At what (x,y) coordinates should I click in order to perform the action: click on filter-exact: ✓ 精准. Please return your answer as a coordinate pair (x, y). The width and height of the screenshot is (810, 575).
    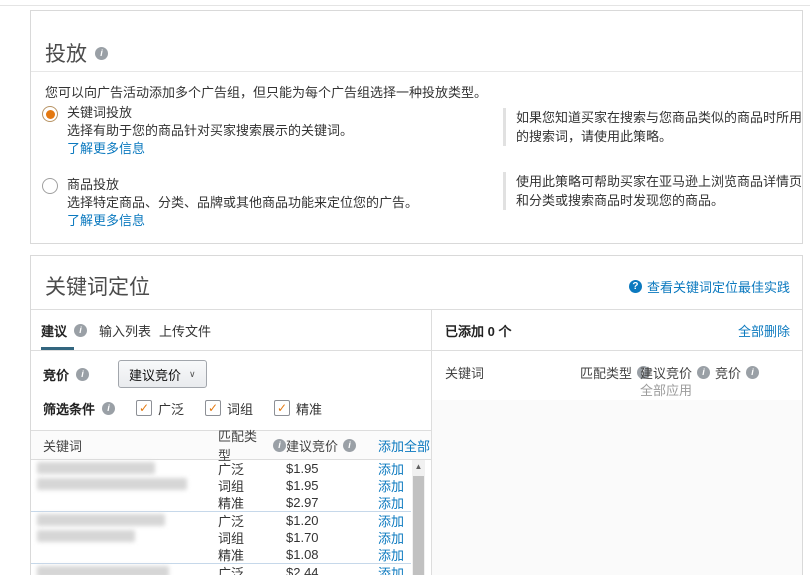
    Looking at the image, I should click on (298, 408).